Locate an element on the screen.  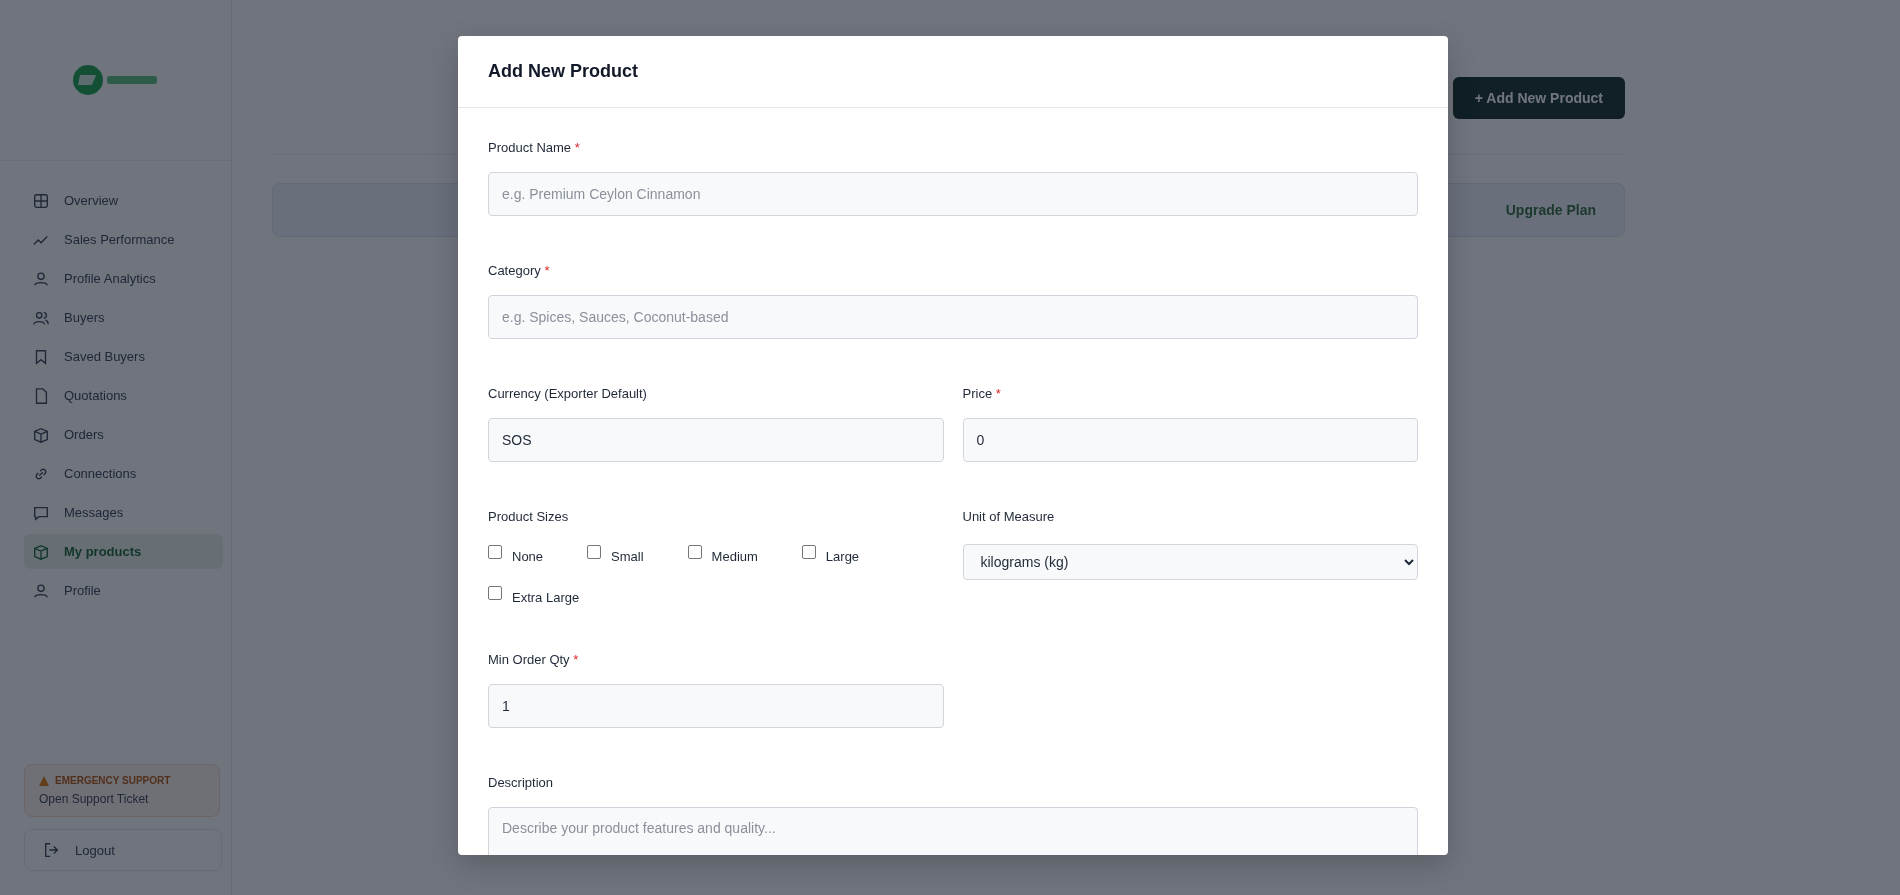
sidebar-item: Profile is located at coordinates (123, 590).